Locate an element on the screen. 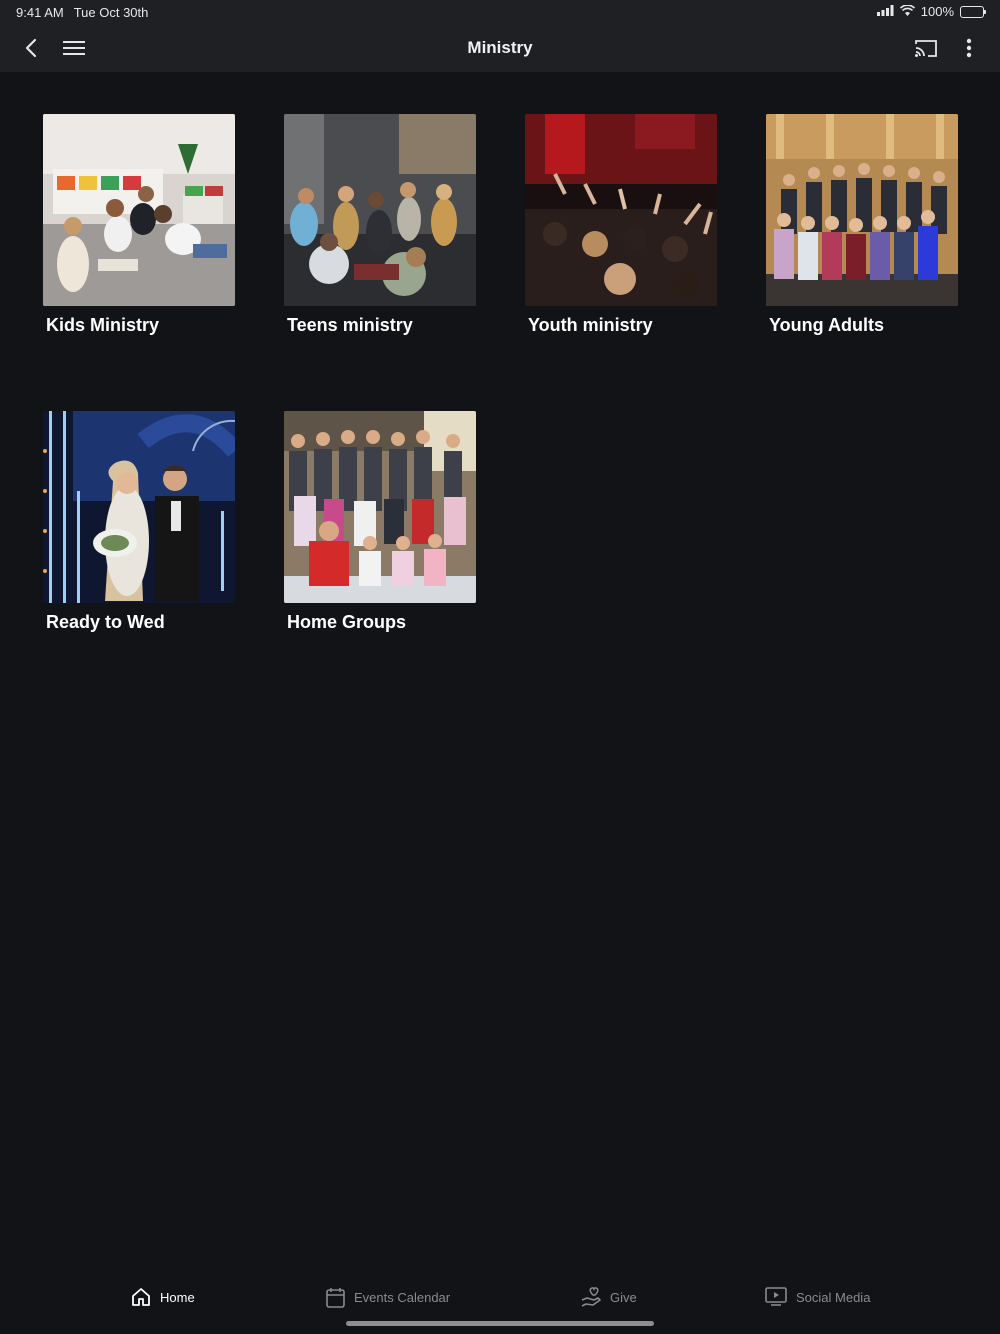 This screenshot has width=1000, height=1334. ministry-tile-label: Kids Ministry is located at coordinates (103, 325).